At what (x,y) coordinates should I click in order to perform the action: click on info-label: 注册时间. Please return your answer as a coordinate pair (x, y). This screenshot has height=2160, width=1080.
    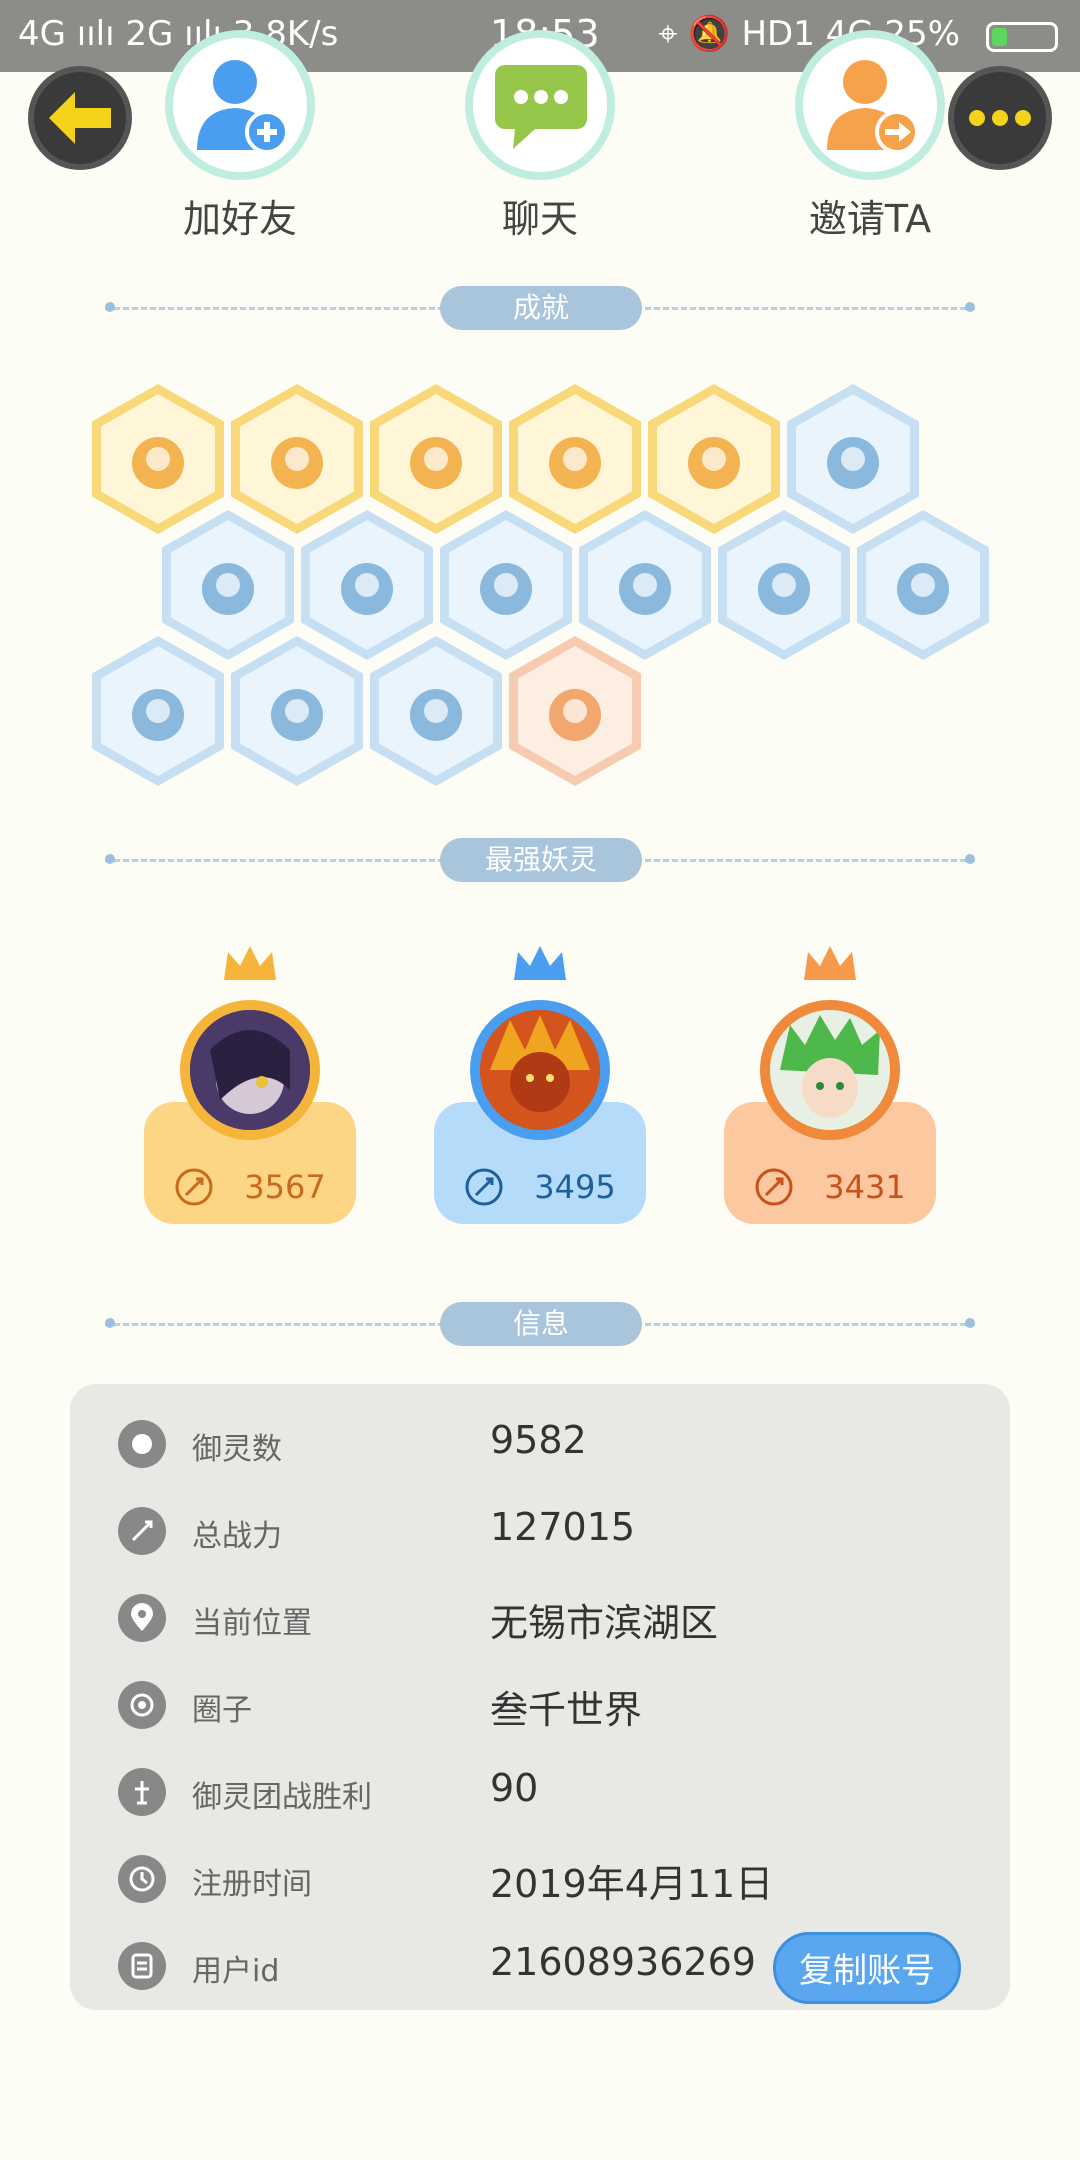
    Looking at the image, I should click on (252, 1884).